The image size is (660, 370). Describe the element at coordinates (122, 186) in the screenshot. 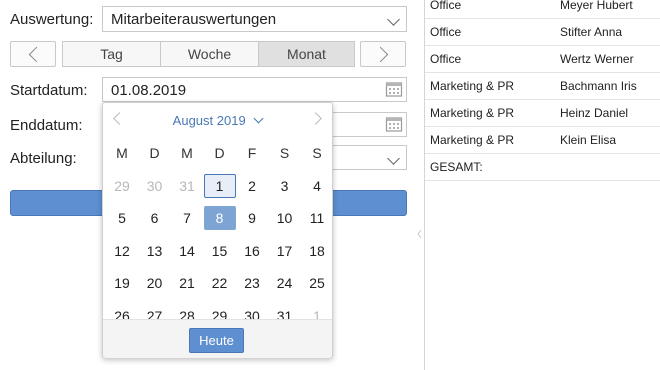

I see `calendar-day: 29` at that location.